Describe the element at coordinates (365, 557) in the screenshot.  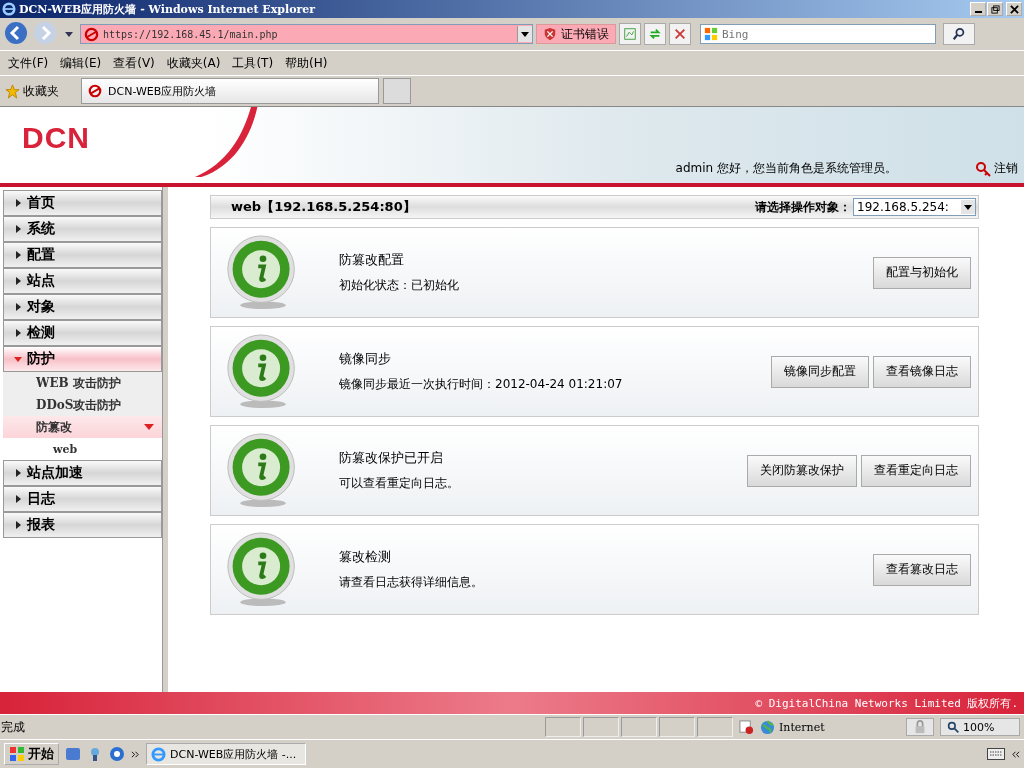
I see `card-title: 篡改检测` at that location.